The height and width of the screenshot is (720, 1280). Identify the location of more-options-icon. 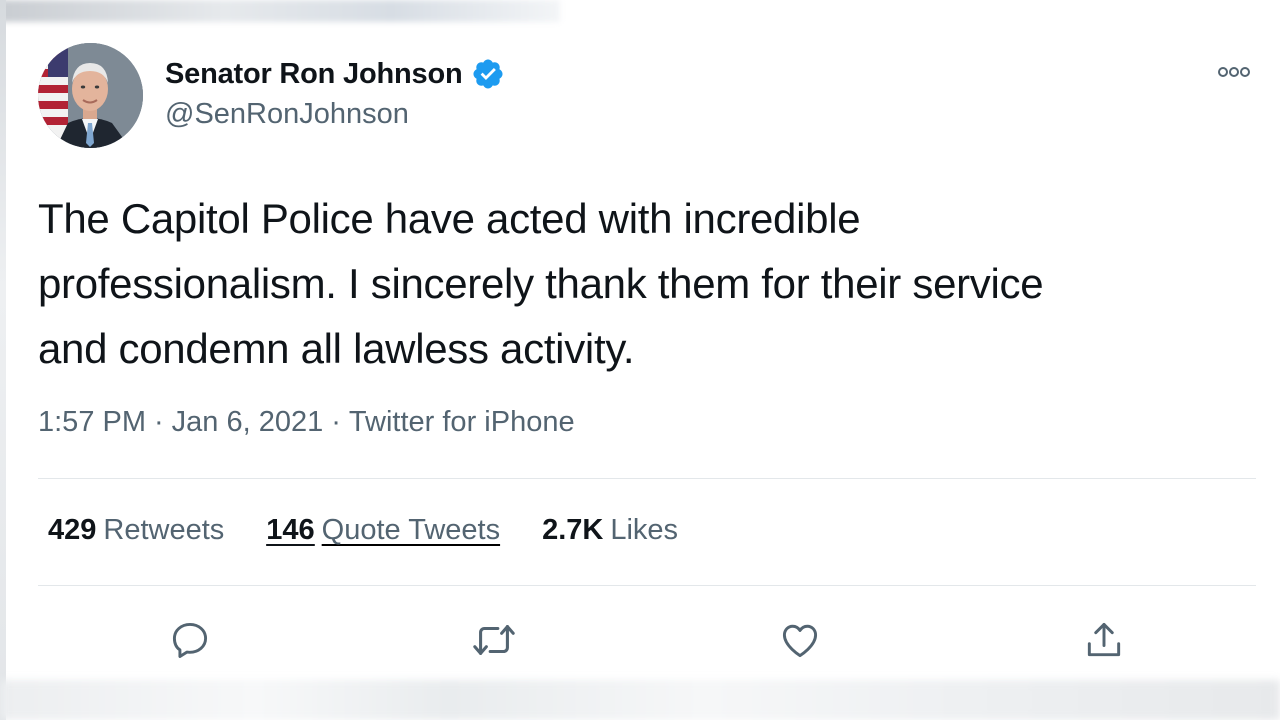
(1234, 72).